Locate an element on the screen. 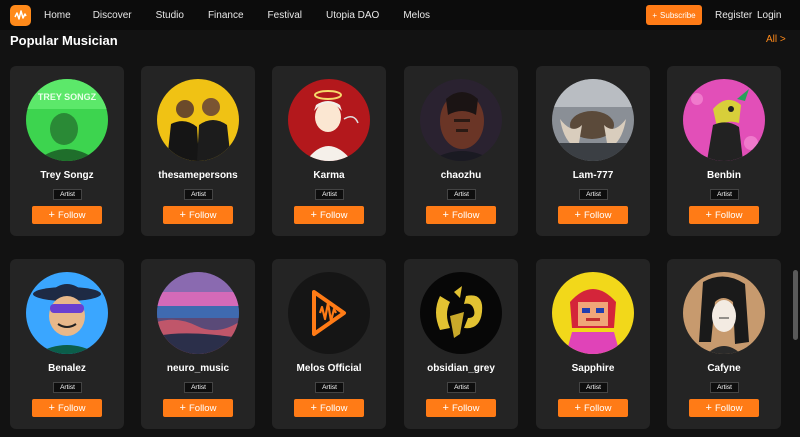 The width and height of the screenshot is (800, 437). musician-card: Melos Official Artist + Follow is located at coordinates (329, 344).